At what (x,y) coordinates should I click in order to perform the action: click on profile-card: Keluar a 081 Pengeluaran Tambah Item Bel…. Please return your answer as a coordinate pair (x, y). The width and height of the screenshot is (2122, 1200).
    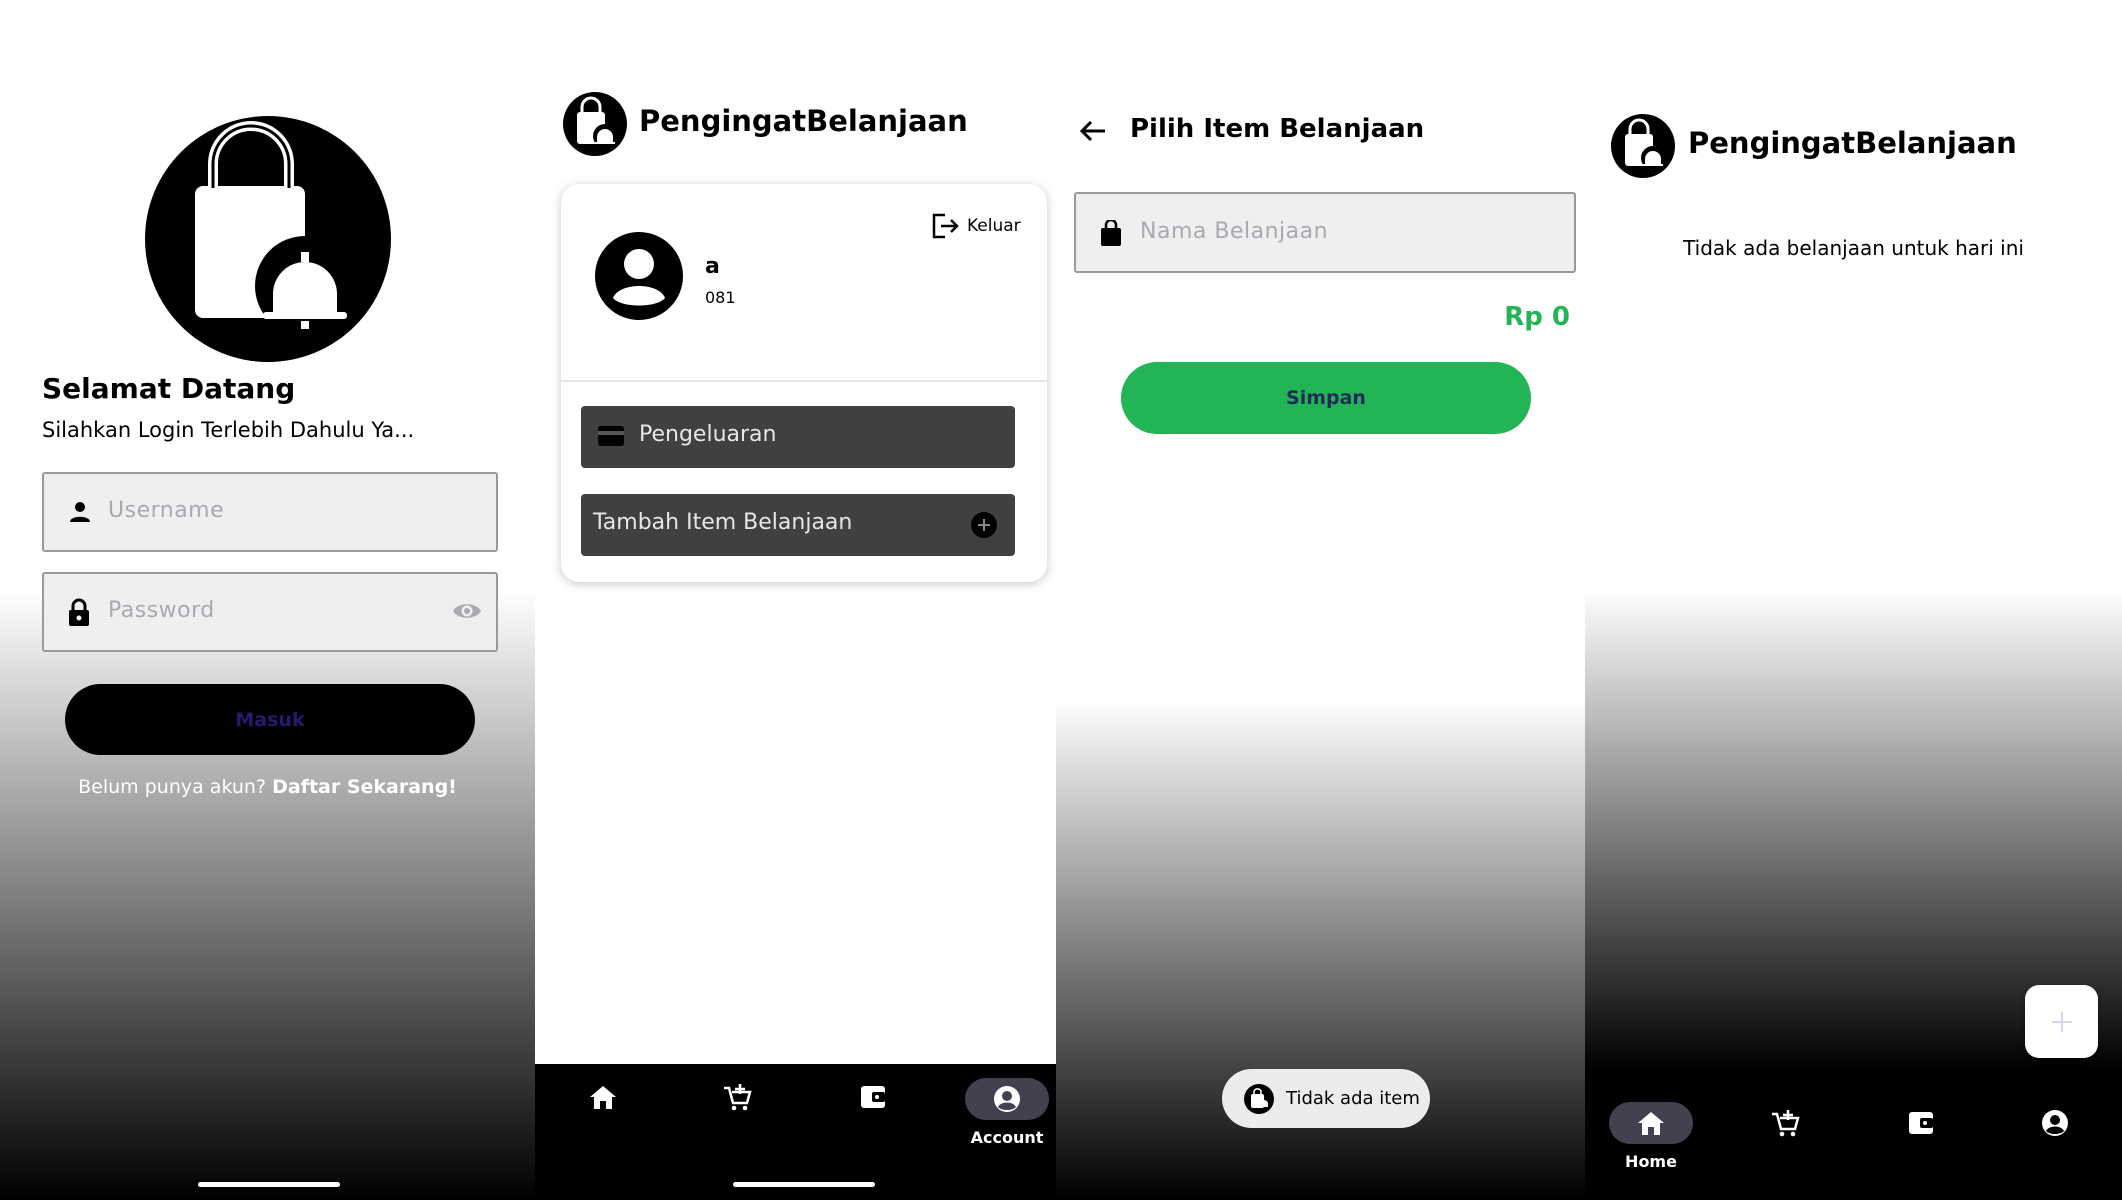
    Looking at the image, I should click on (804, 383).